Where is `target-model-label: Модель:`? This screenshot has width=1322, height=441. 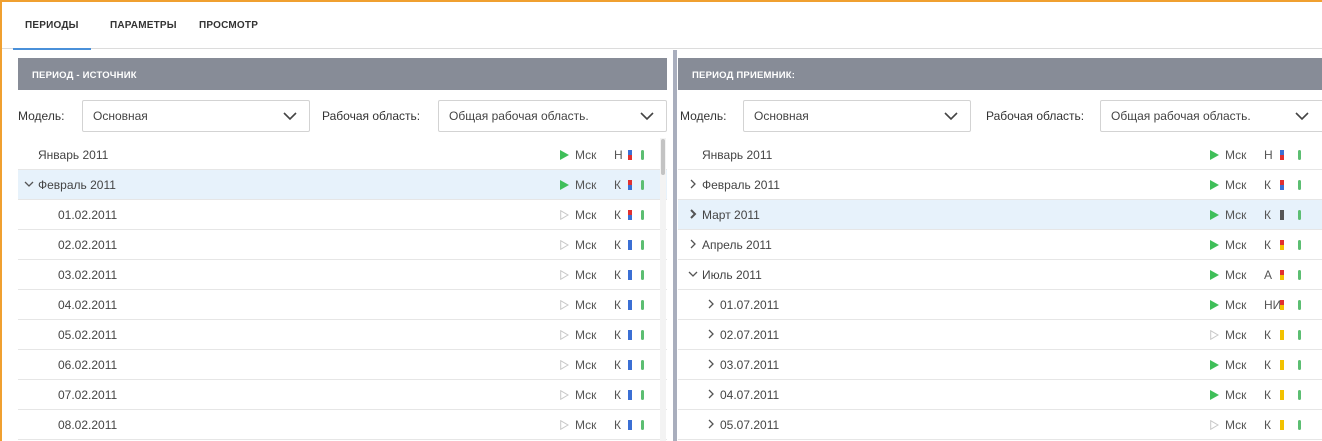
target-model-label: Модель: is located at coordinates (703, 116).